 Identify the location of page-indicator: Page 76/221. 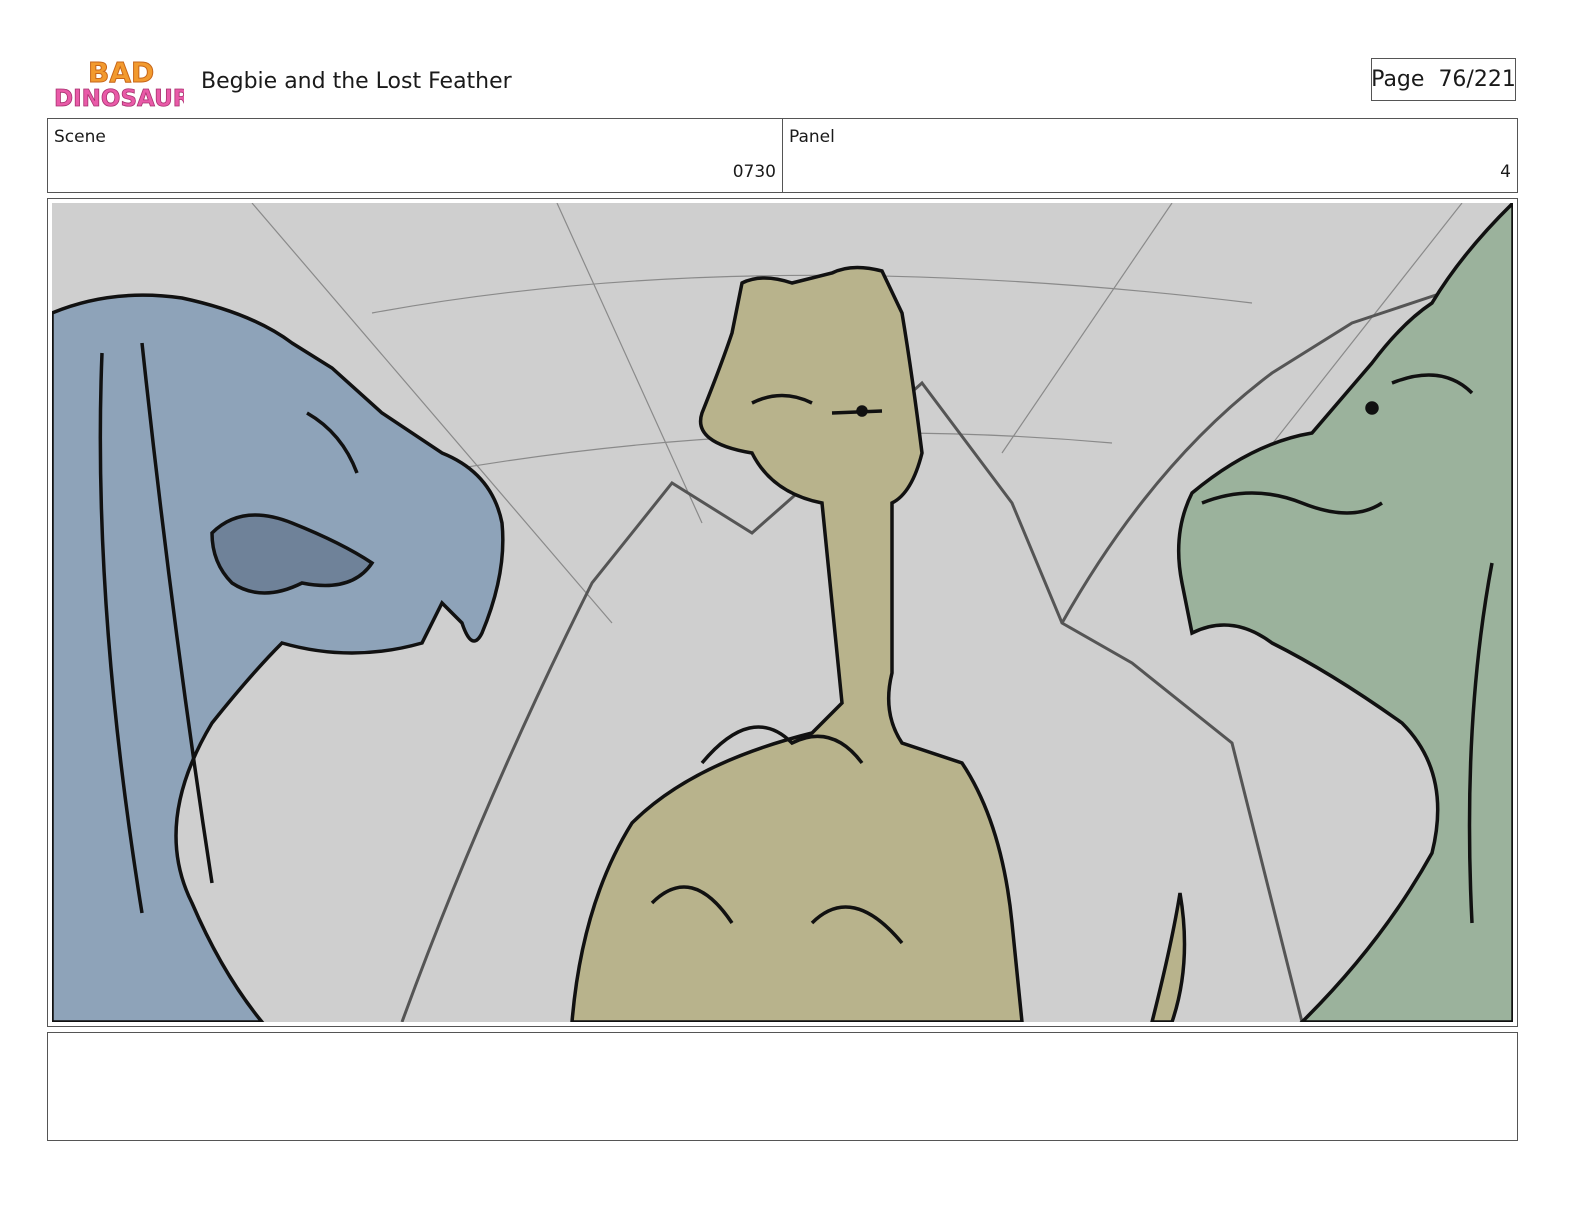
(1443, 79).